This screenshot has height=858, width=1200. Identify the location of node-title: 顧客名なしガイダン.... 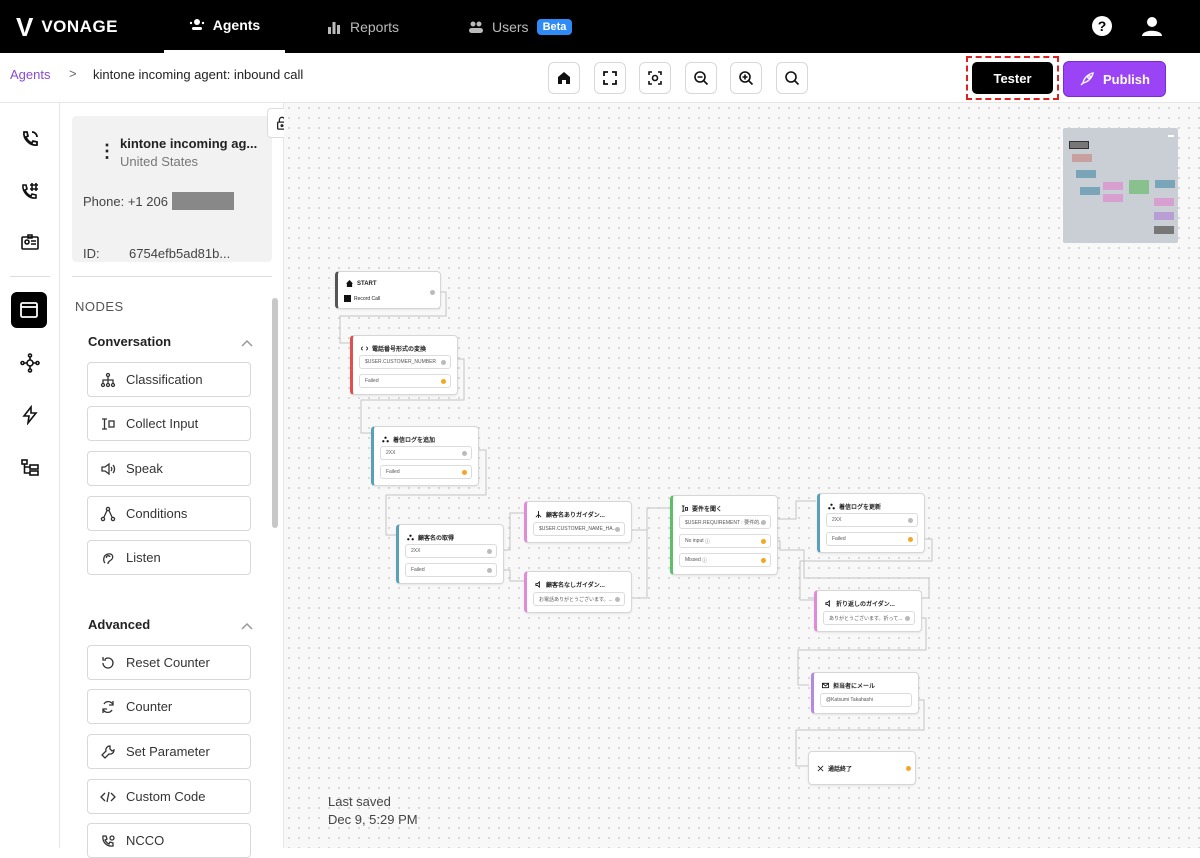
(575, 586).